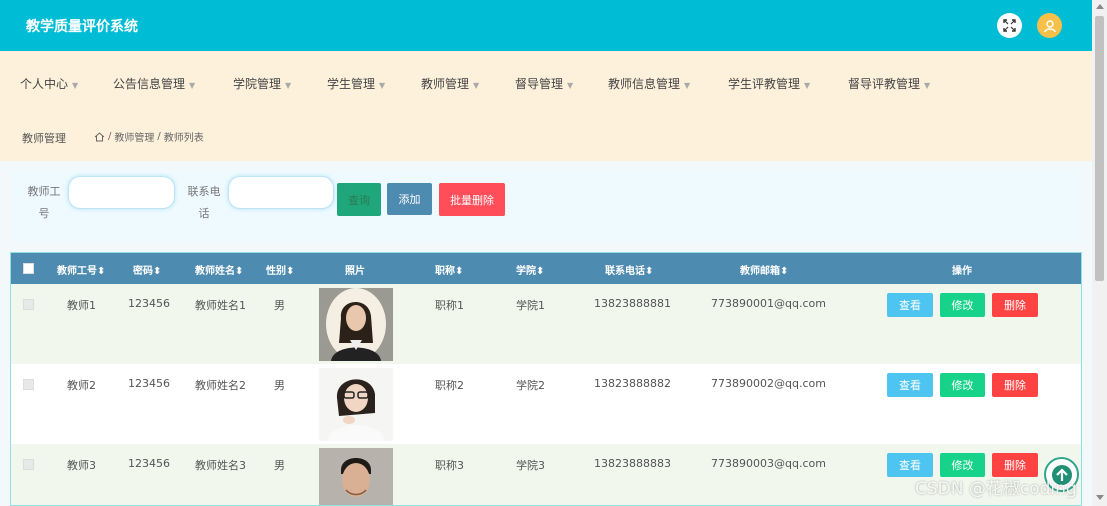 The image size is (1107, 506). What do you see at coordinates (530, 269) in the screenshot?
I see `col-college: 学院⬍` at bounding box center [530, 269].